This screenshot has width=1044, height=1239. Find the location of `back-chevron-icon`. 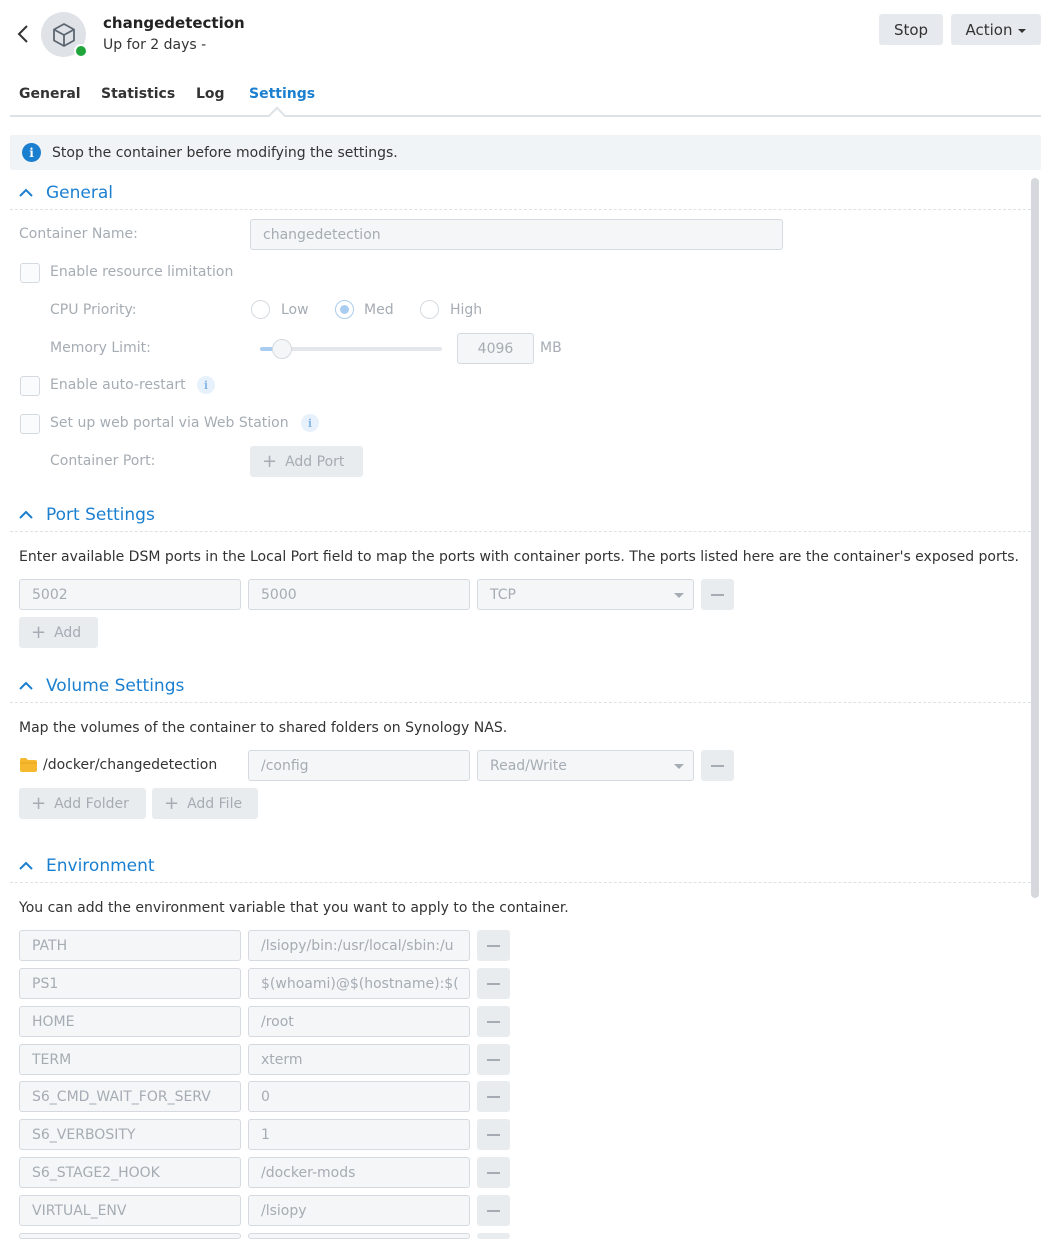

back-chevron-icon is located at coordinates (23, 34).